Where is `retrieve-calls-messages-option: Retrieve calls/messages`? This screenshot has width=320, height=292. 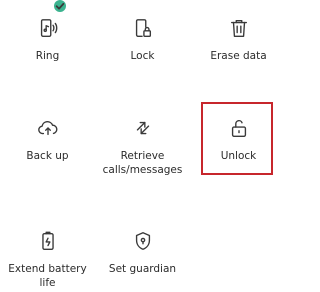 retrieve-calls-messages-option: Retrieve calls/messages is located at coordinates (142, 146).